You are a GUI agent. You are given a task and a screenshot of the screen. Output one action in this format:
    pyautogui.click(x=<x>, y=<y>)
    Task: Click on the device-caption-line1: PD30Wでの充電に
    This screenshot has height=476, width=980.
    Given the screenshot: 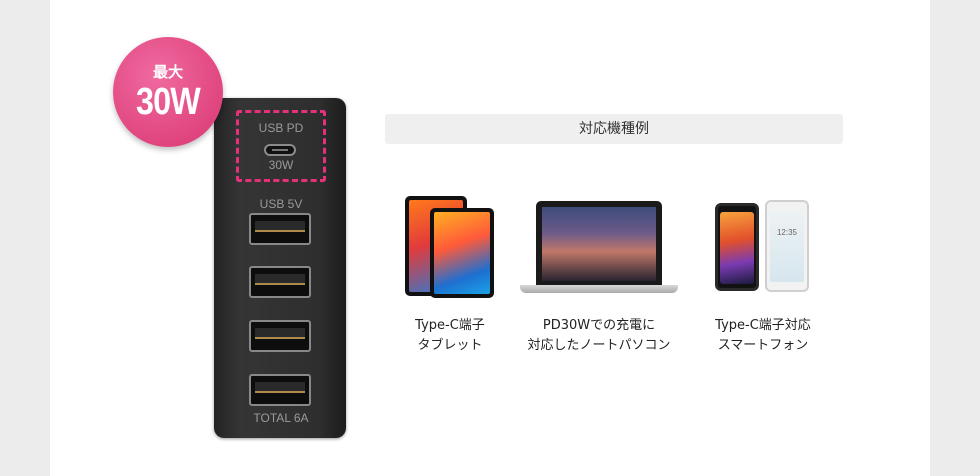 What is the action you would take?
    pyautogui.click(x=599, y=325)
    